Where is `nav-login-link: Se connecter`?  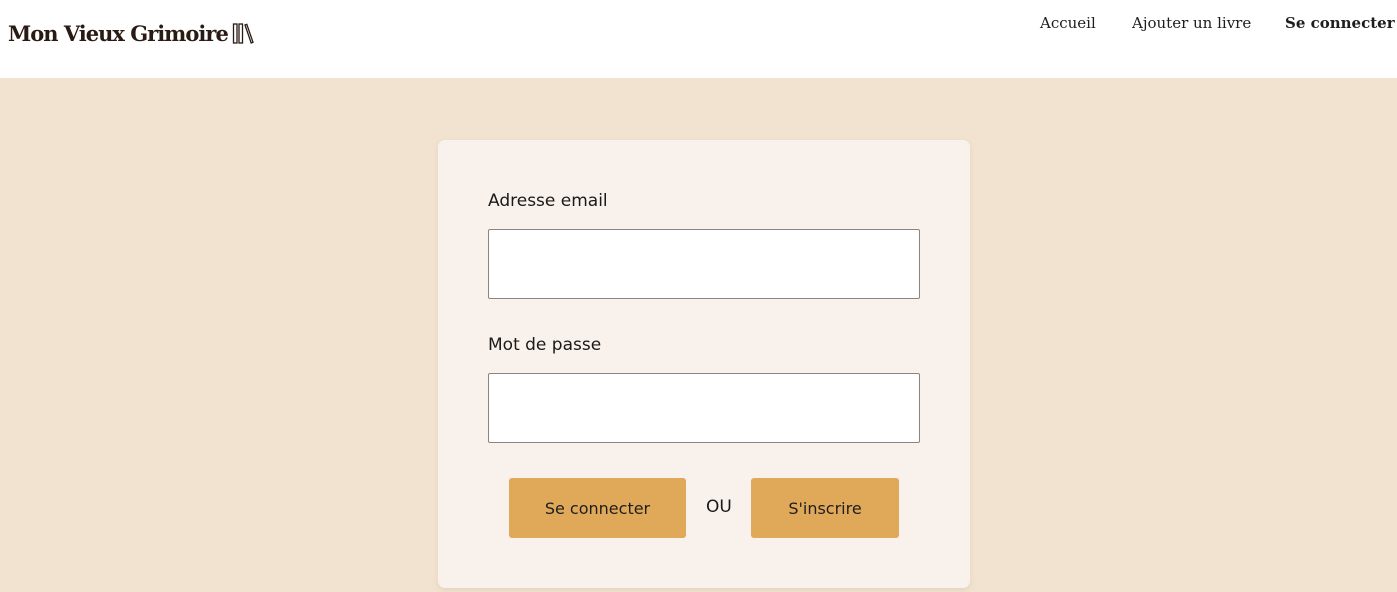 nav-login-link: Se connecter is located at coordinates (1340, 23).